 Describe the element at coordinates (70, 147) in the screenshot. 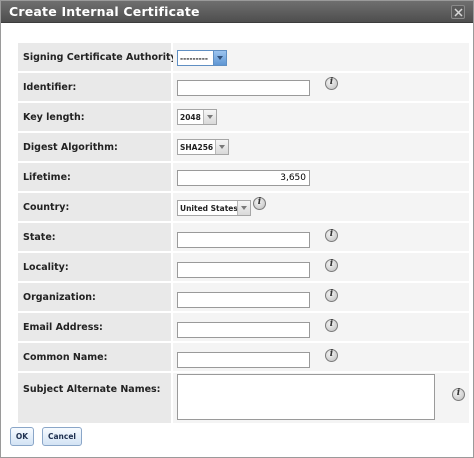

I see `digest-algorithm-label: Digest Algorithm:` at that location.